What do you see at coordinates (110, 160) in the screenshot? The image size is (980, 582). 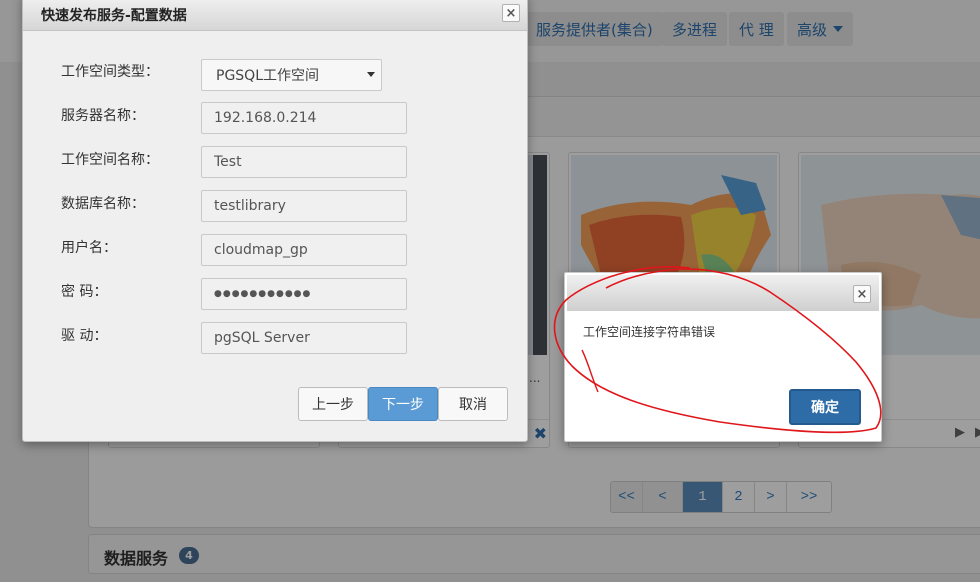 I see `workspace-name-label: 工作空间名称：` at bounding box center [110, 160].